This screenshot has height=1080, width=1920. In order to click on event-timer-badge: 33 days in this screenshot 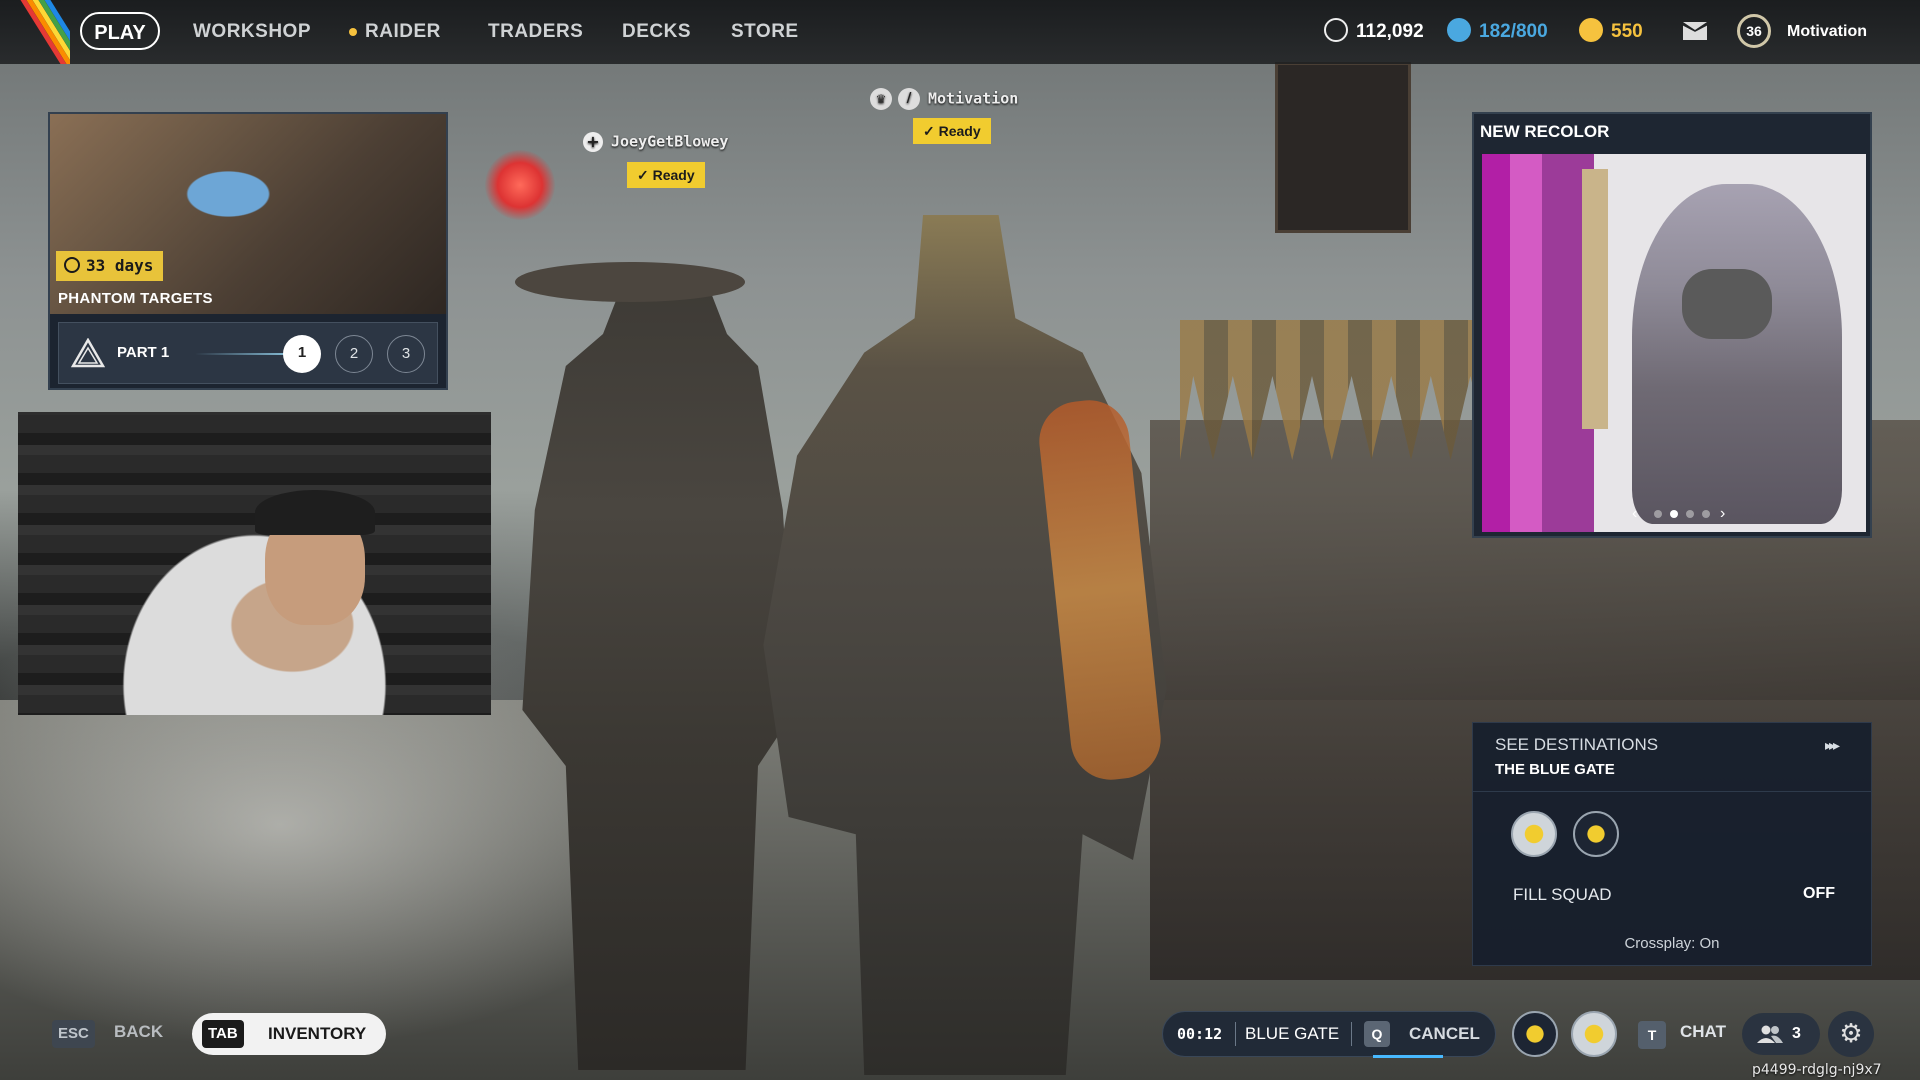, I will do `click(110, 266)`.